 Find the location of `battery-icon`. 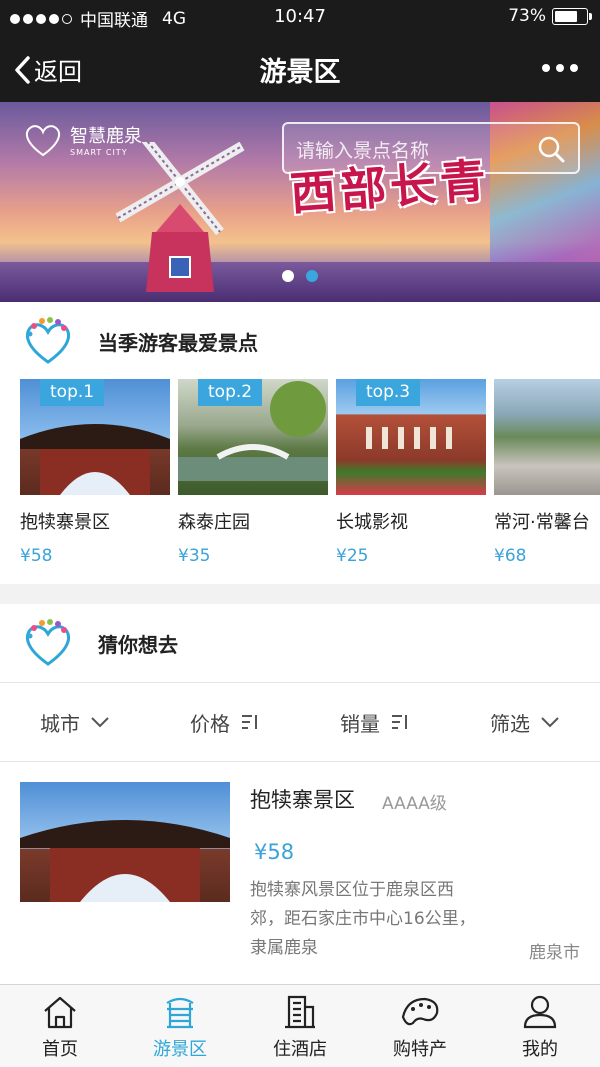

battery-icon is located at coordinates (572, 16).